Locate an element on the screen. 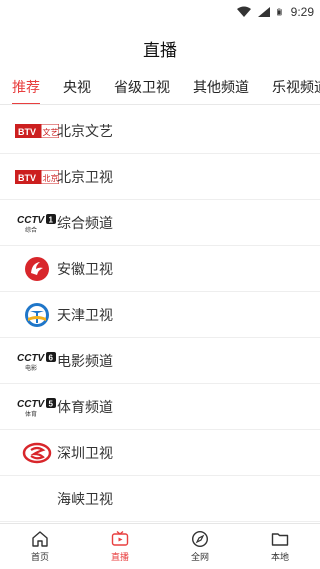 This screenshot has width=320, height=569. nav-local: 本地 is located at coordinates (280, 546).